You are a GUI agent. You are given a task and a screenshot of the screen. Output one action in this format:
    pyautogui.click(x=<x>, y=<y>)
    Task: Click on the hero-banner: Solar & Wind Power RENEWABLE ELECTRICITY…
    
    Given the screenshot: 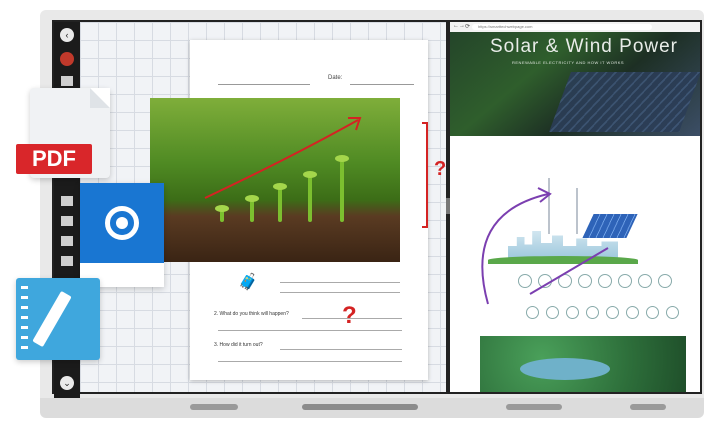 What is the action you would take?
    pyautogui.click(x=575, y=84)
    